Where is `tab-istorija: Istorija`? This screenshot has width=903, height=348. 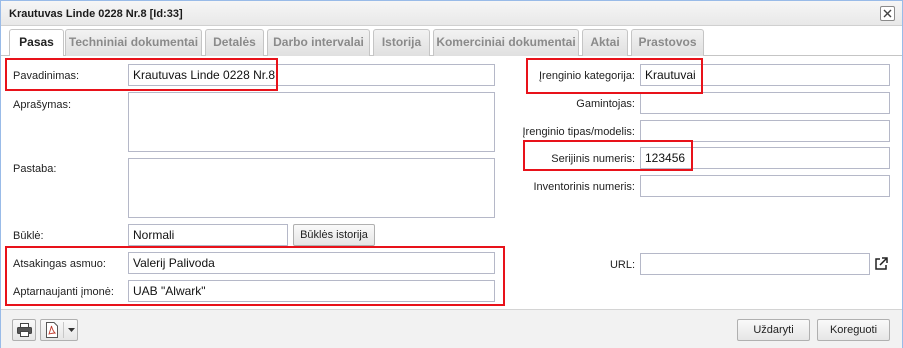 tab-istorija: Istorija is located at coordinates (401, 42).